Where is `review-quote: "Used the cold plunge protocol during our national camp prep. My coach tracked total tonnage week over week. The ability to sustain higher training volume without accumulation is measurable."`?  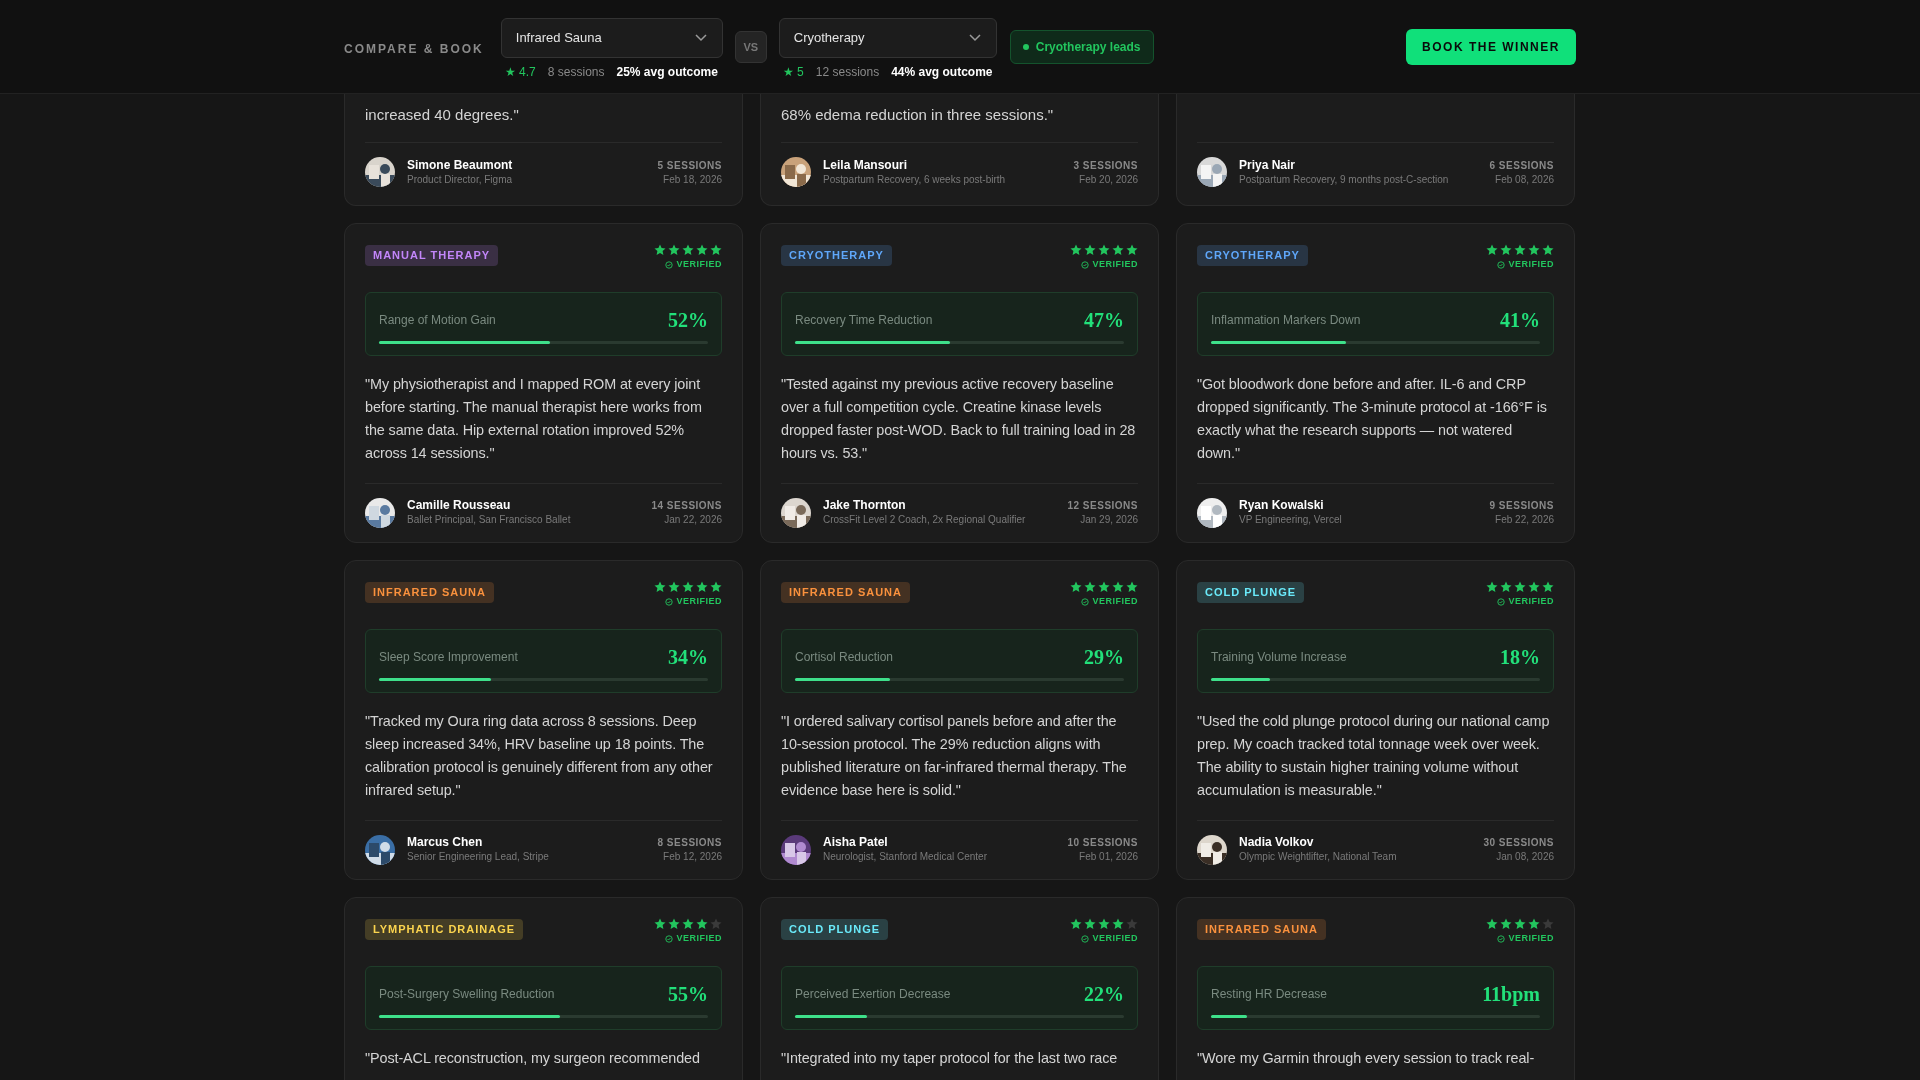
review-quote: "Used the cold plunge protocol during our national camp prep. My coach tracked total tonnage week over week. The ability to sustain higher training volume without accumulation is measurable." is located at coordinates (1374, 755).